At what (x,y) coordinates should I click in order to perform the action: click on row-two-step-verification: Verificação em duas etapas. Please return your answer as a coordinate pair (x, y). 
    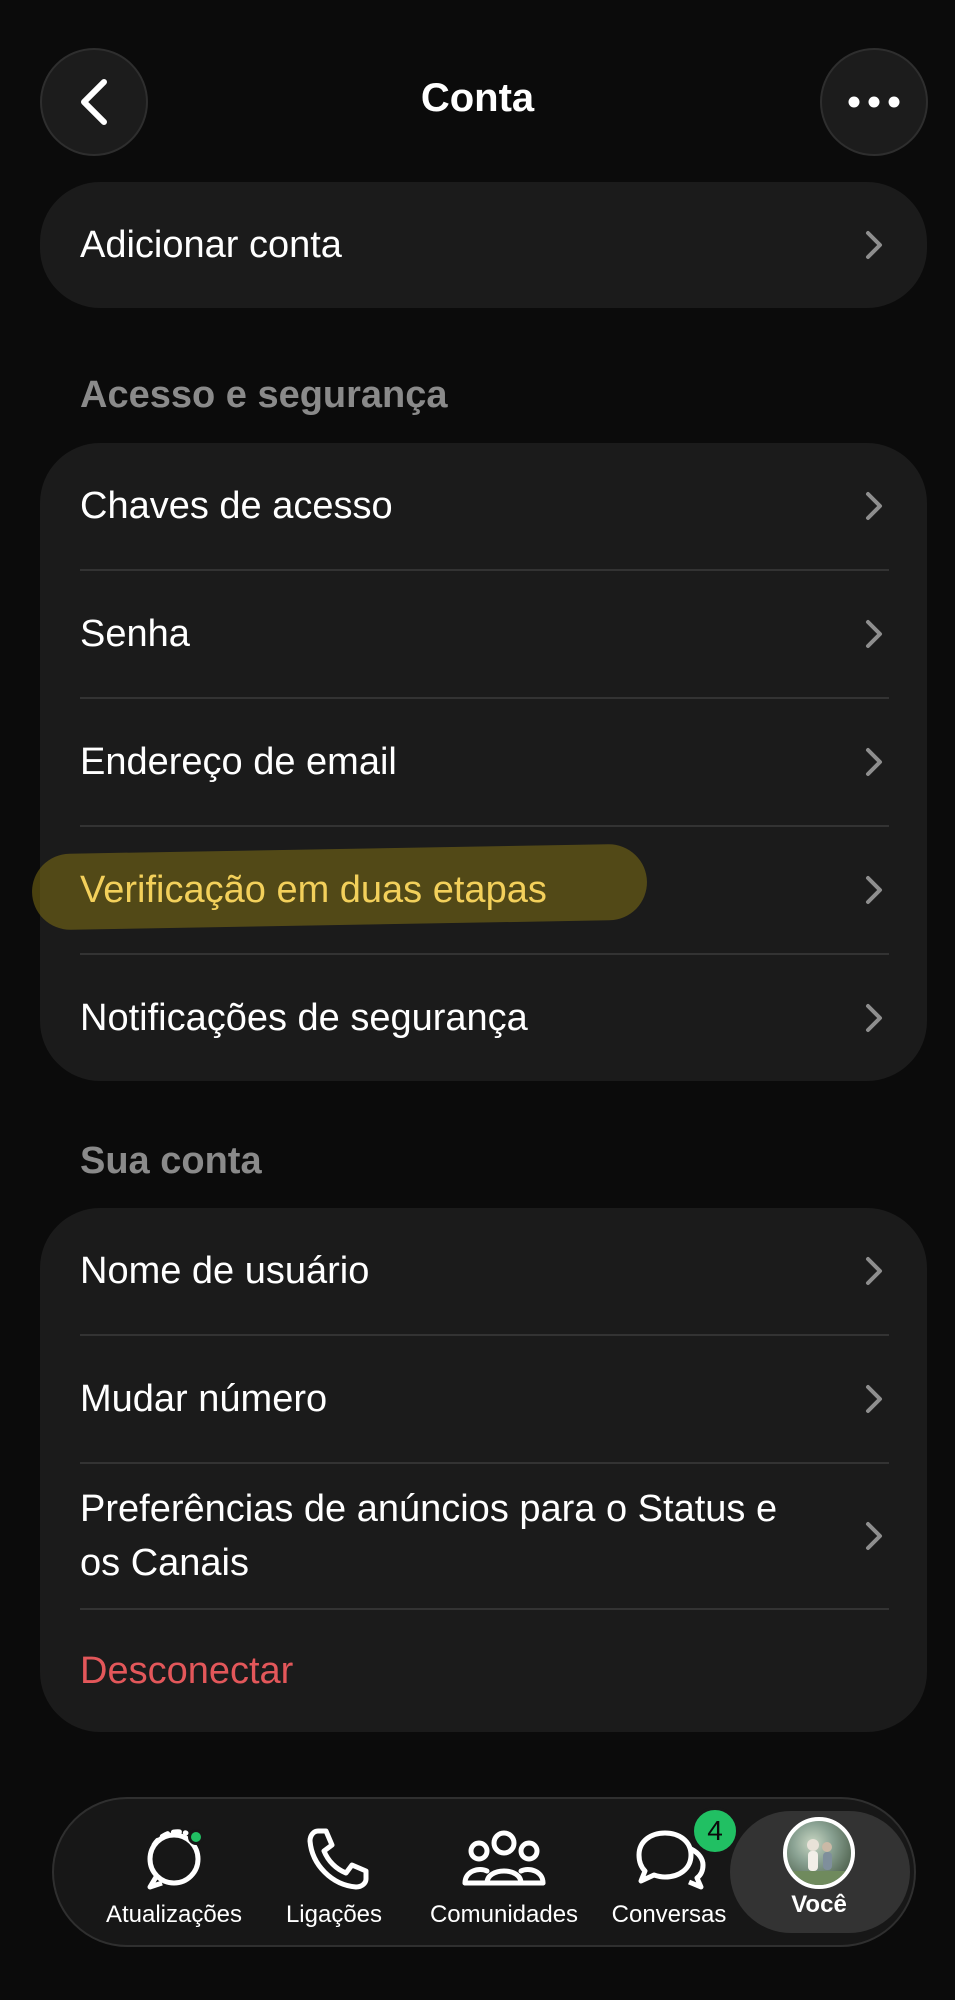
    Looking at the image, I should click on (479, 890).